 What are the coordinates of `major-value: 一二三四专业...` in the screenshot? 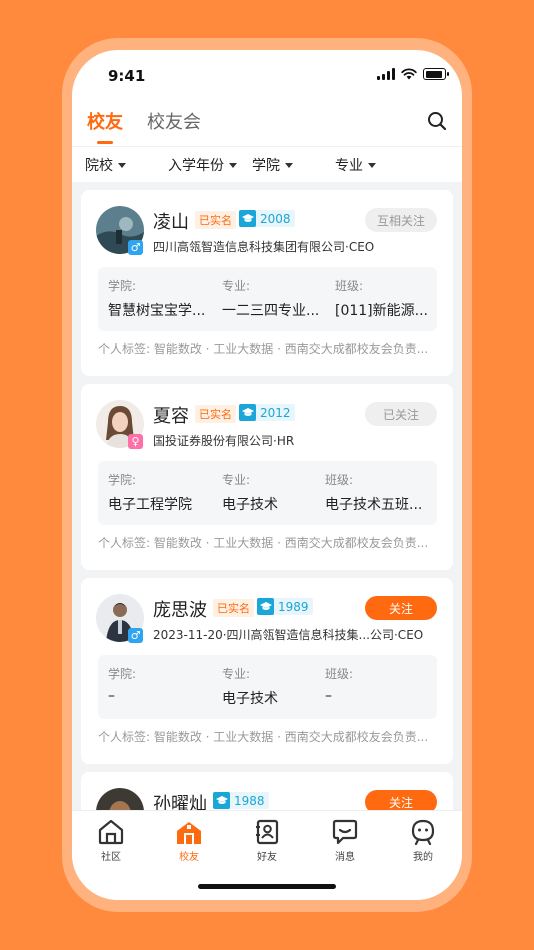 It's located at (271, 311).